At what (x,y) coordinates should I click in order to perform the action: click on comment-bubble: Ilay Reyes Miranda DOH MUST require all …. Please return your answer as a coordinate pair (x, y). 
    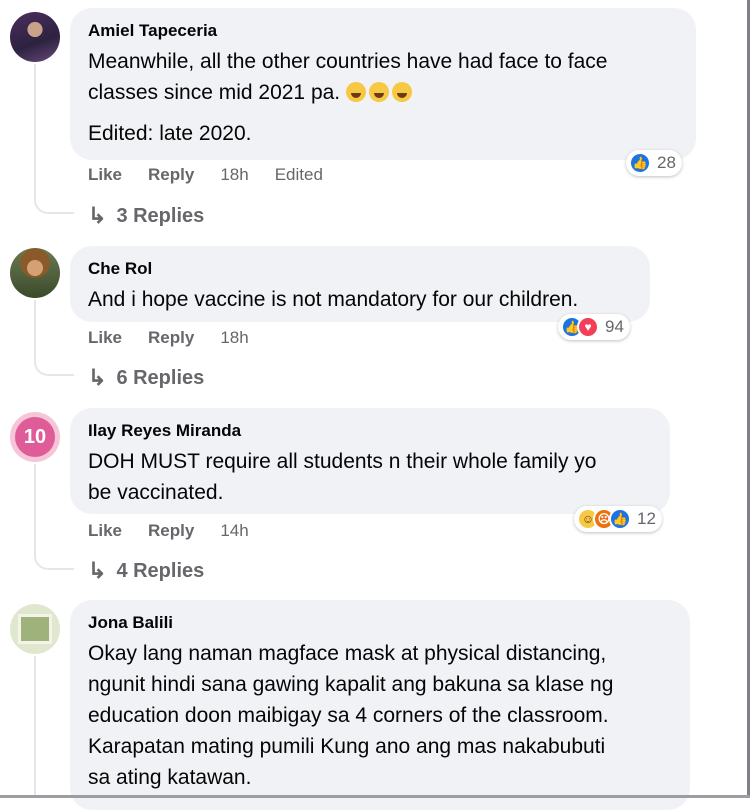
    Looking at the image, I should click on (370, 461).